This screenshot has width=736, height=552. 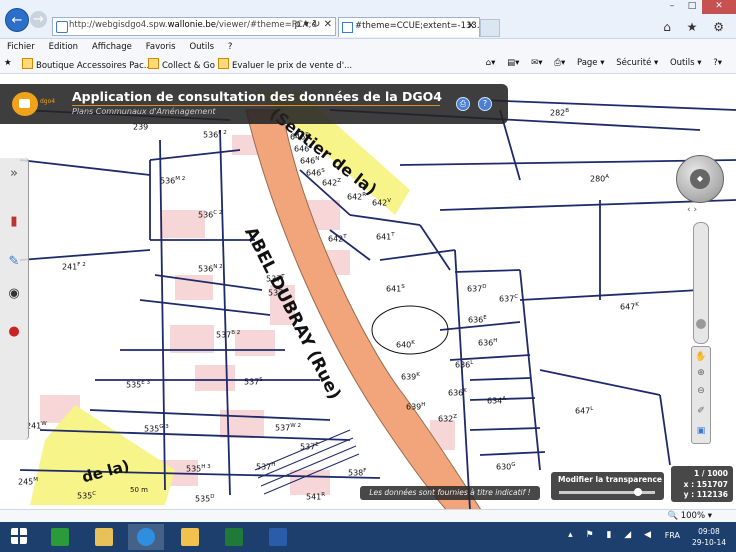 What do you see at coordinates (230, 47) in the screenshot?
I see `menu-help: ?` at bounding box center [230, 47].